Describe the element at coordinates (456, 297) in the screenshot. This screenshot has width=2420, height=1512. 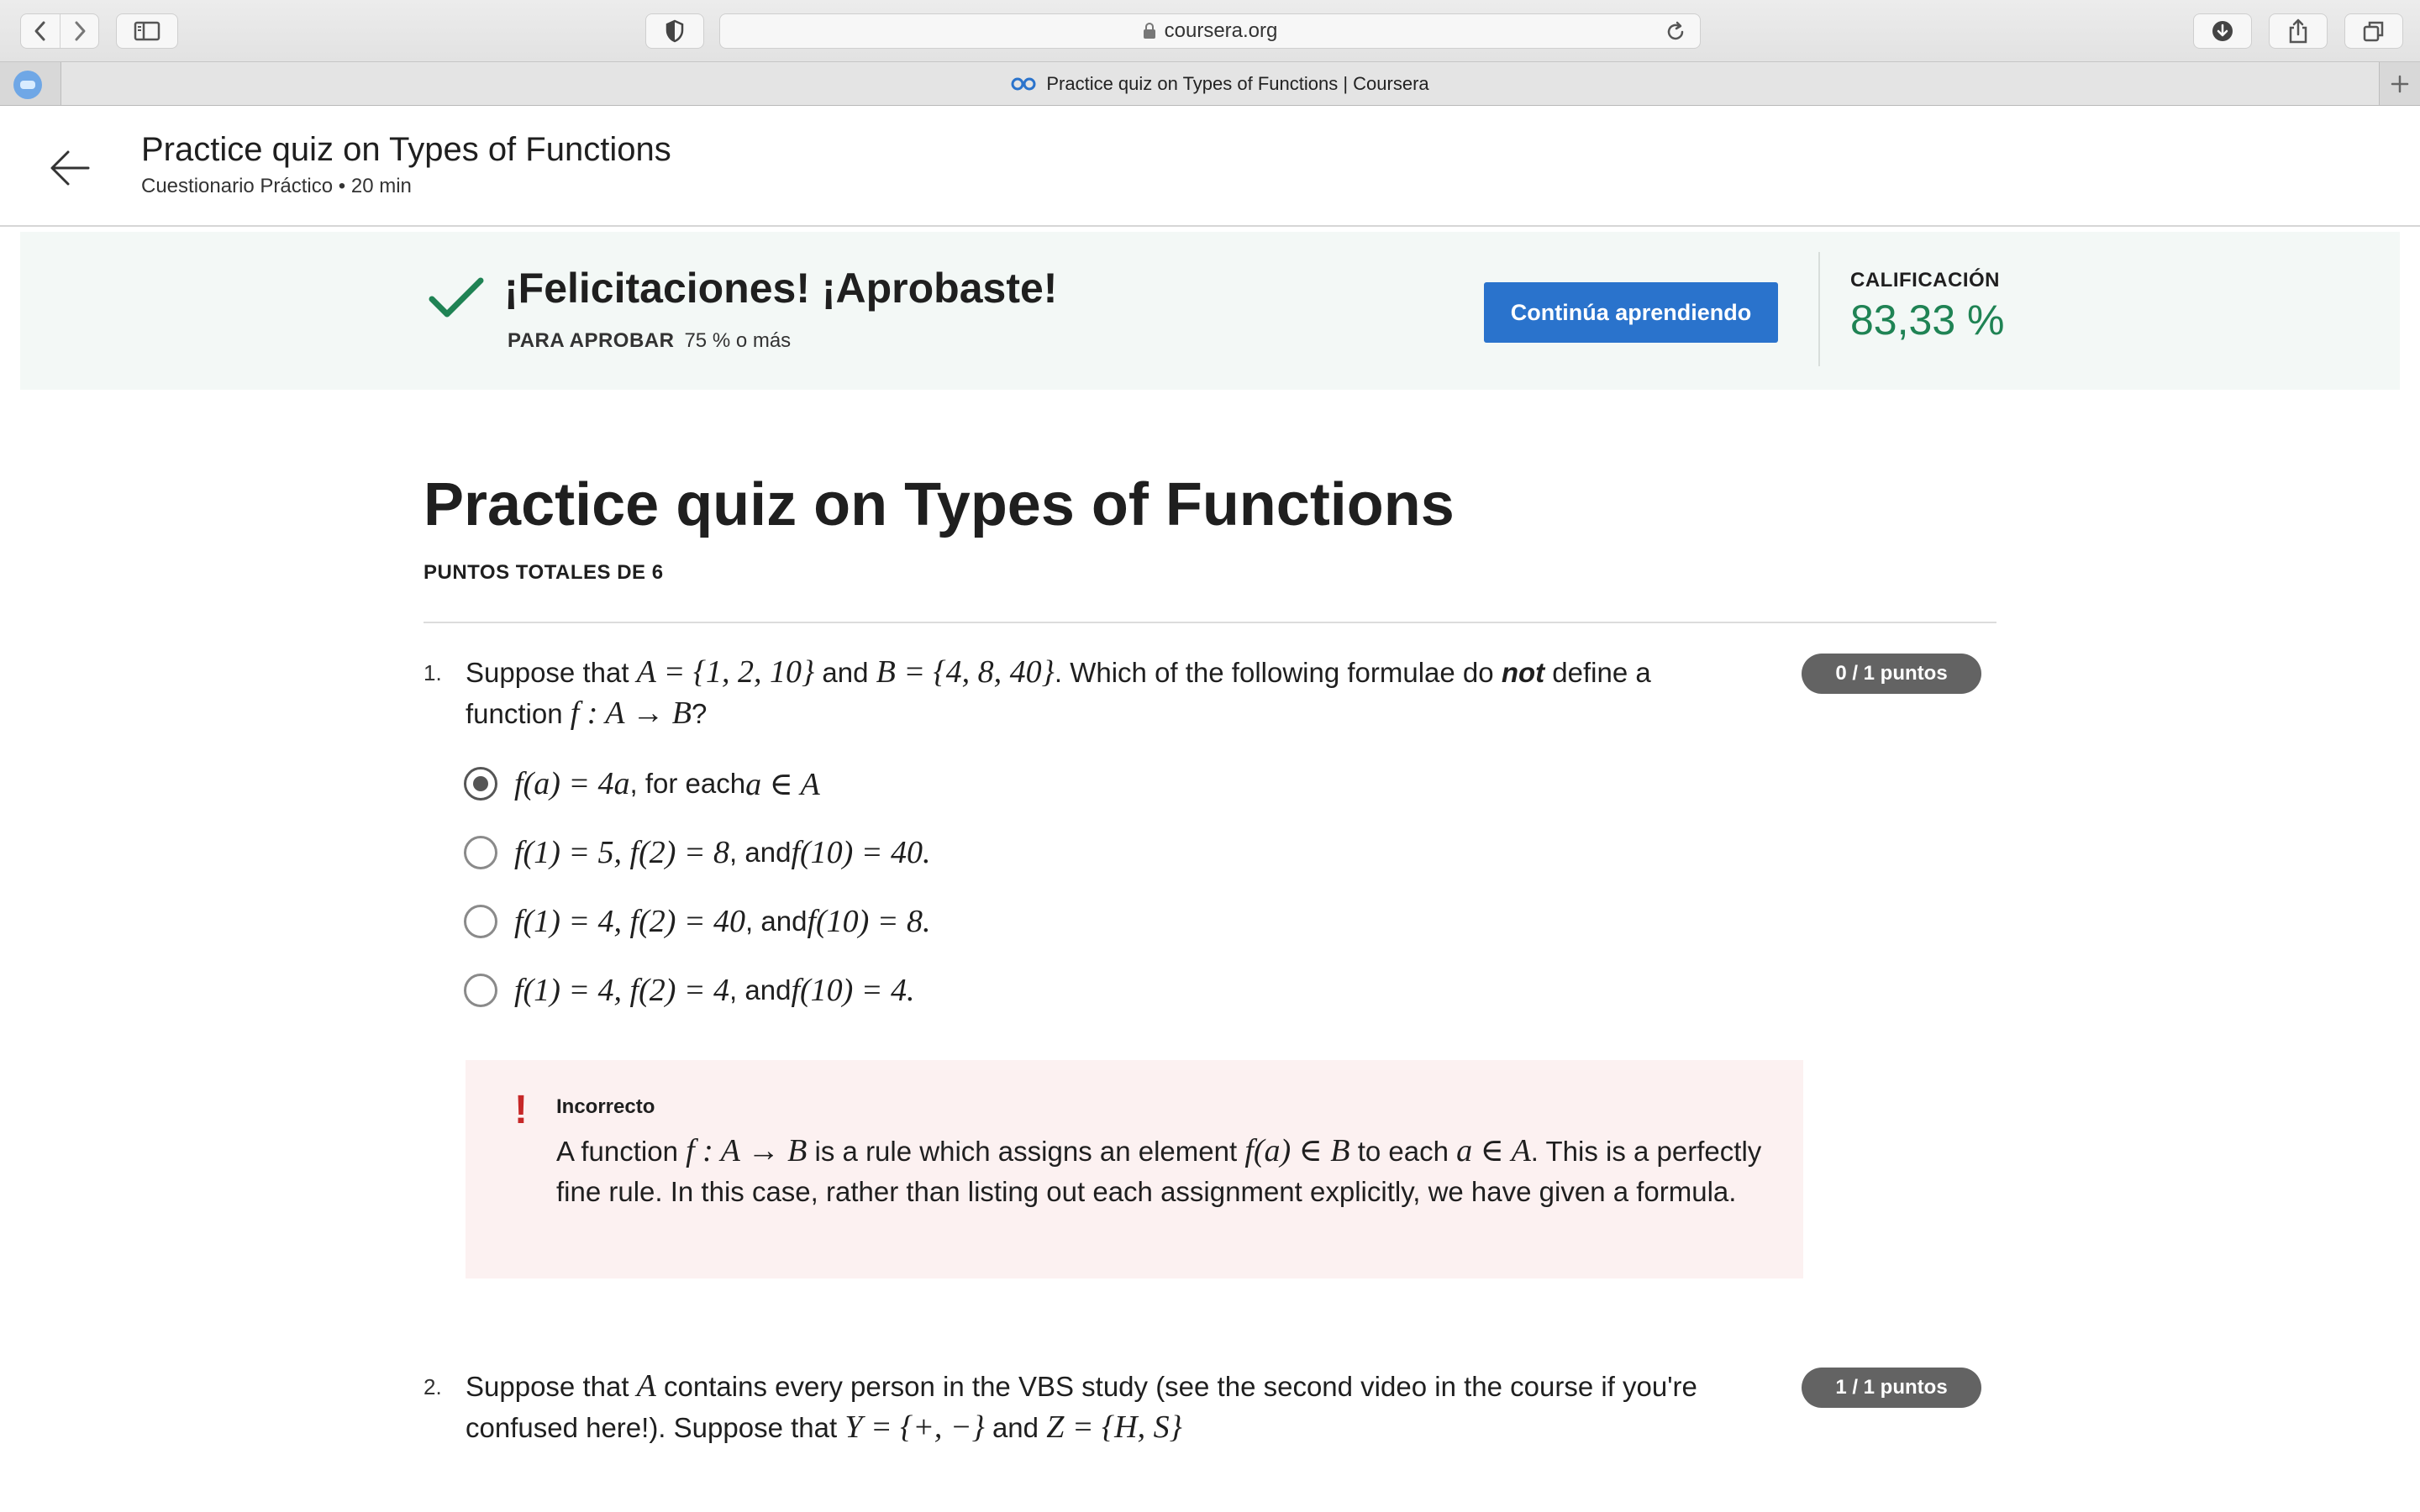
I see `check-icon` at that location.